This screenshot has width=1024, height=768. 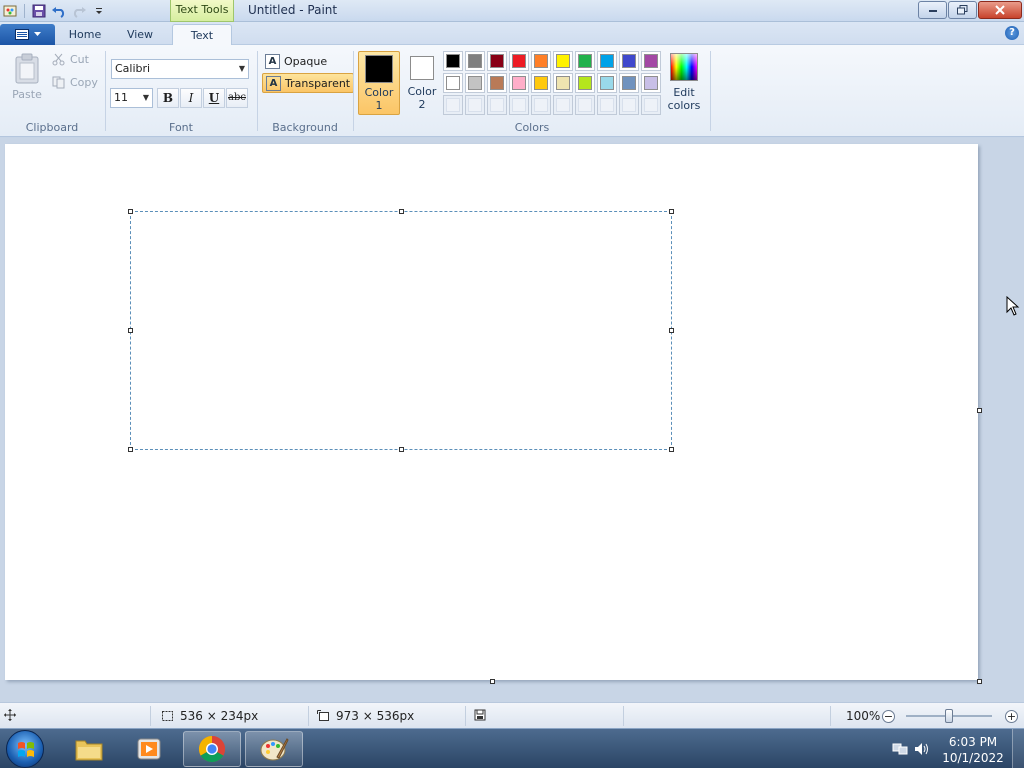 I want to click on chrome-icon, so click(x=212, y=749).